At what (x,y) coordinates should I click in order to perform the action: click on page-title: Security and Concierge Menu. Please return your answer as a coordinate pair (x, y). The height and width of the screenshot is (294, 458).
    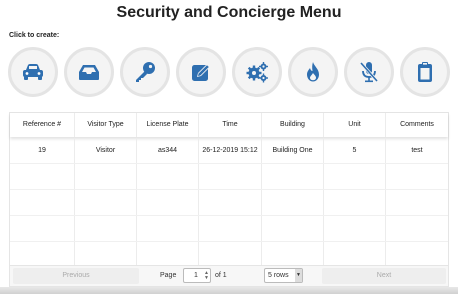
    Looking at the image, I should click on (229, 12).